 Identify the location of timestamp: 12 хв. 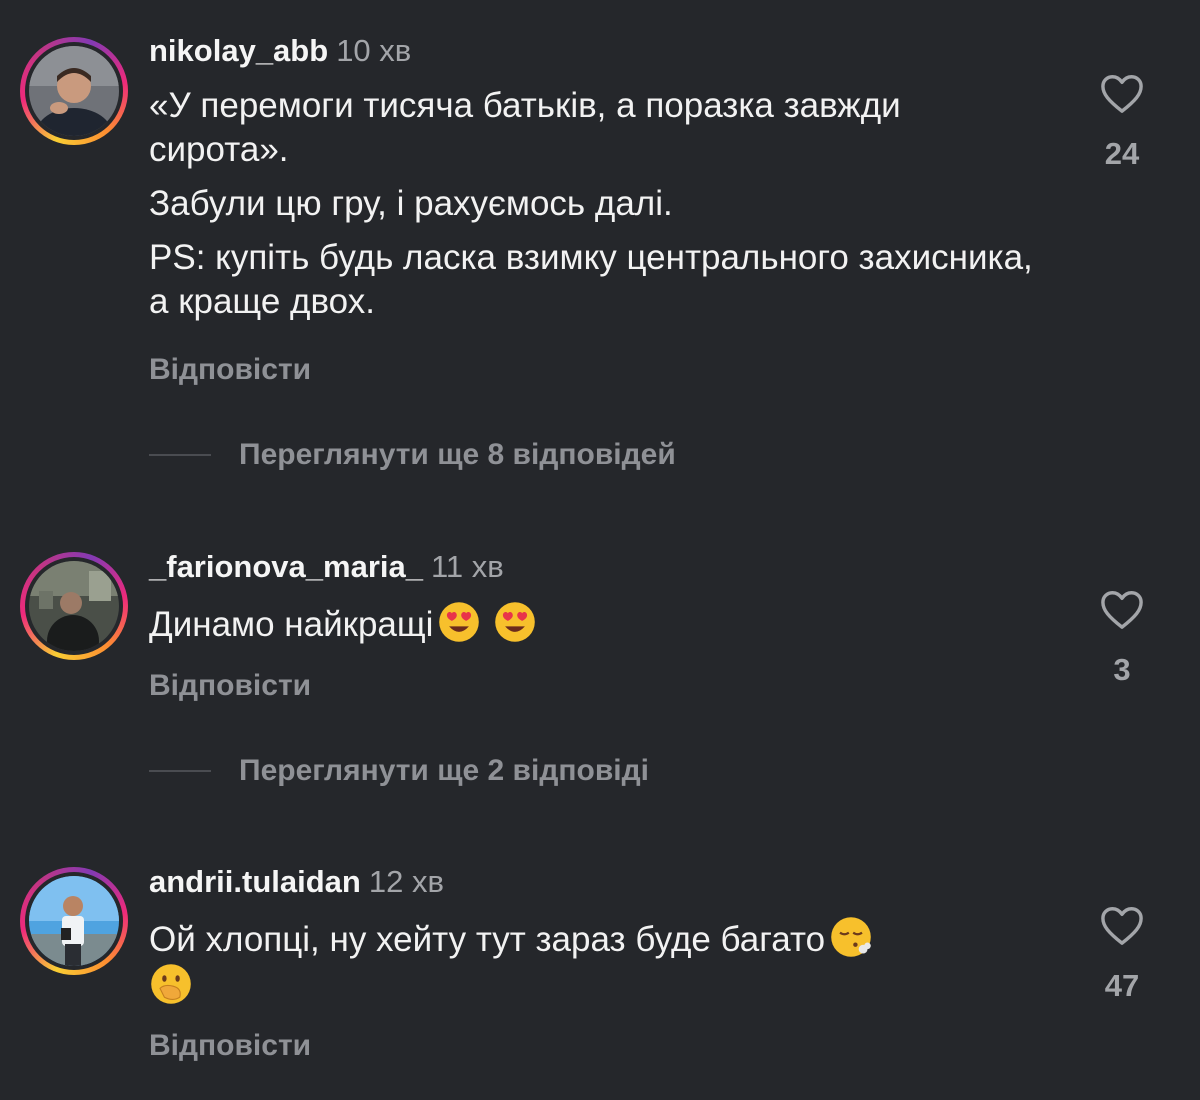
(406, 881).